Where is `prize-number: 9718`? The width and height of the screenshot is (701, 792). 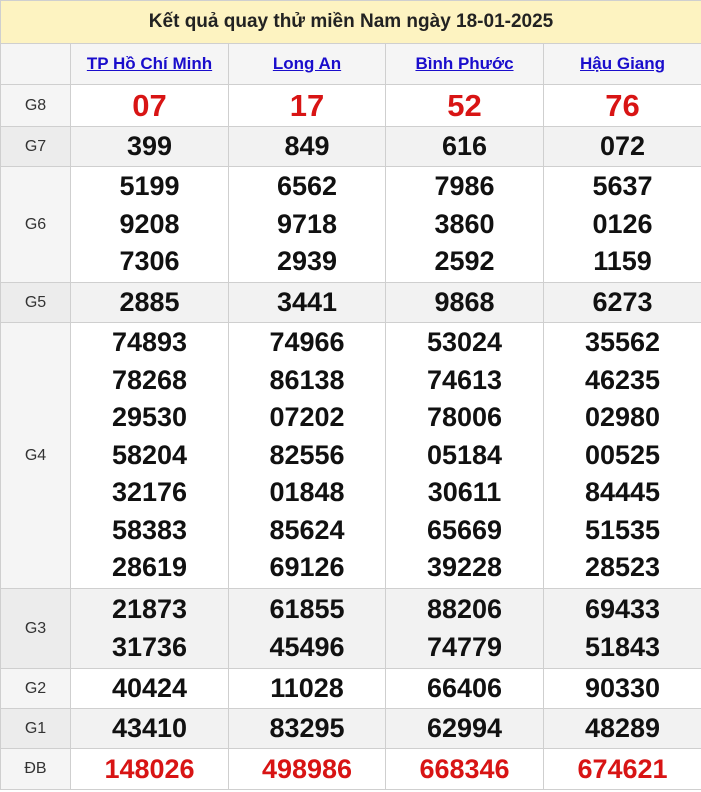 prize-number: 9718 is located at coordinates (307, 223).